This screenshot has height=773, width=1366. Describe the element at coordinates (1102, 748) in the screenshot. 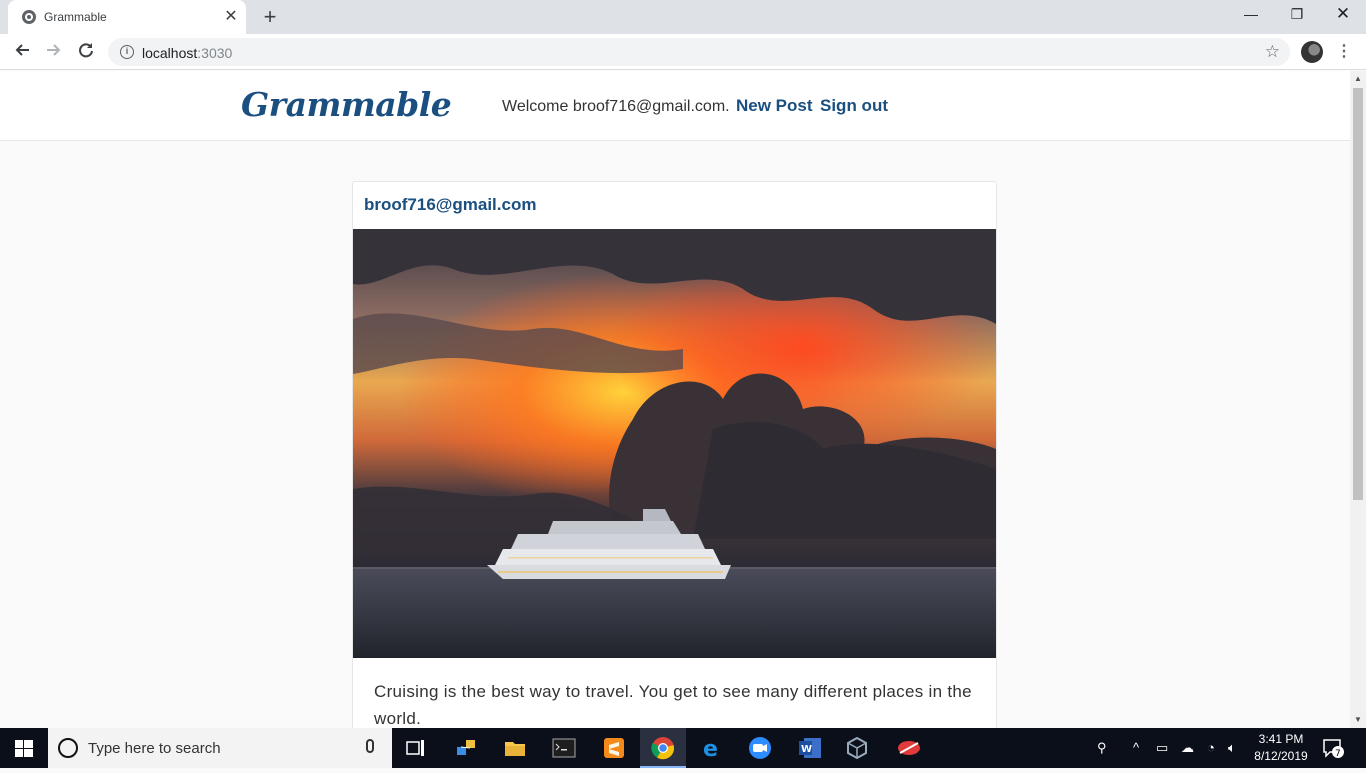

I see `people-icon: ⚲` at that location.